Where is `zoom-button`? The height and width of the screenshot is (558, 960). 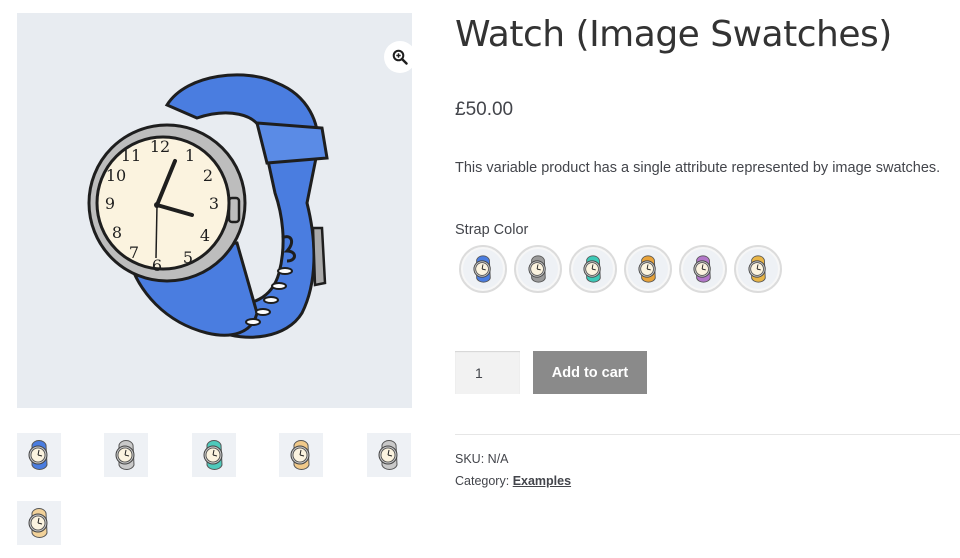
zoom-button is located at coordinates (398, 57).